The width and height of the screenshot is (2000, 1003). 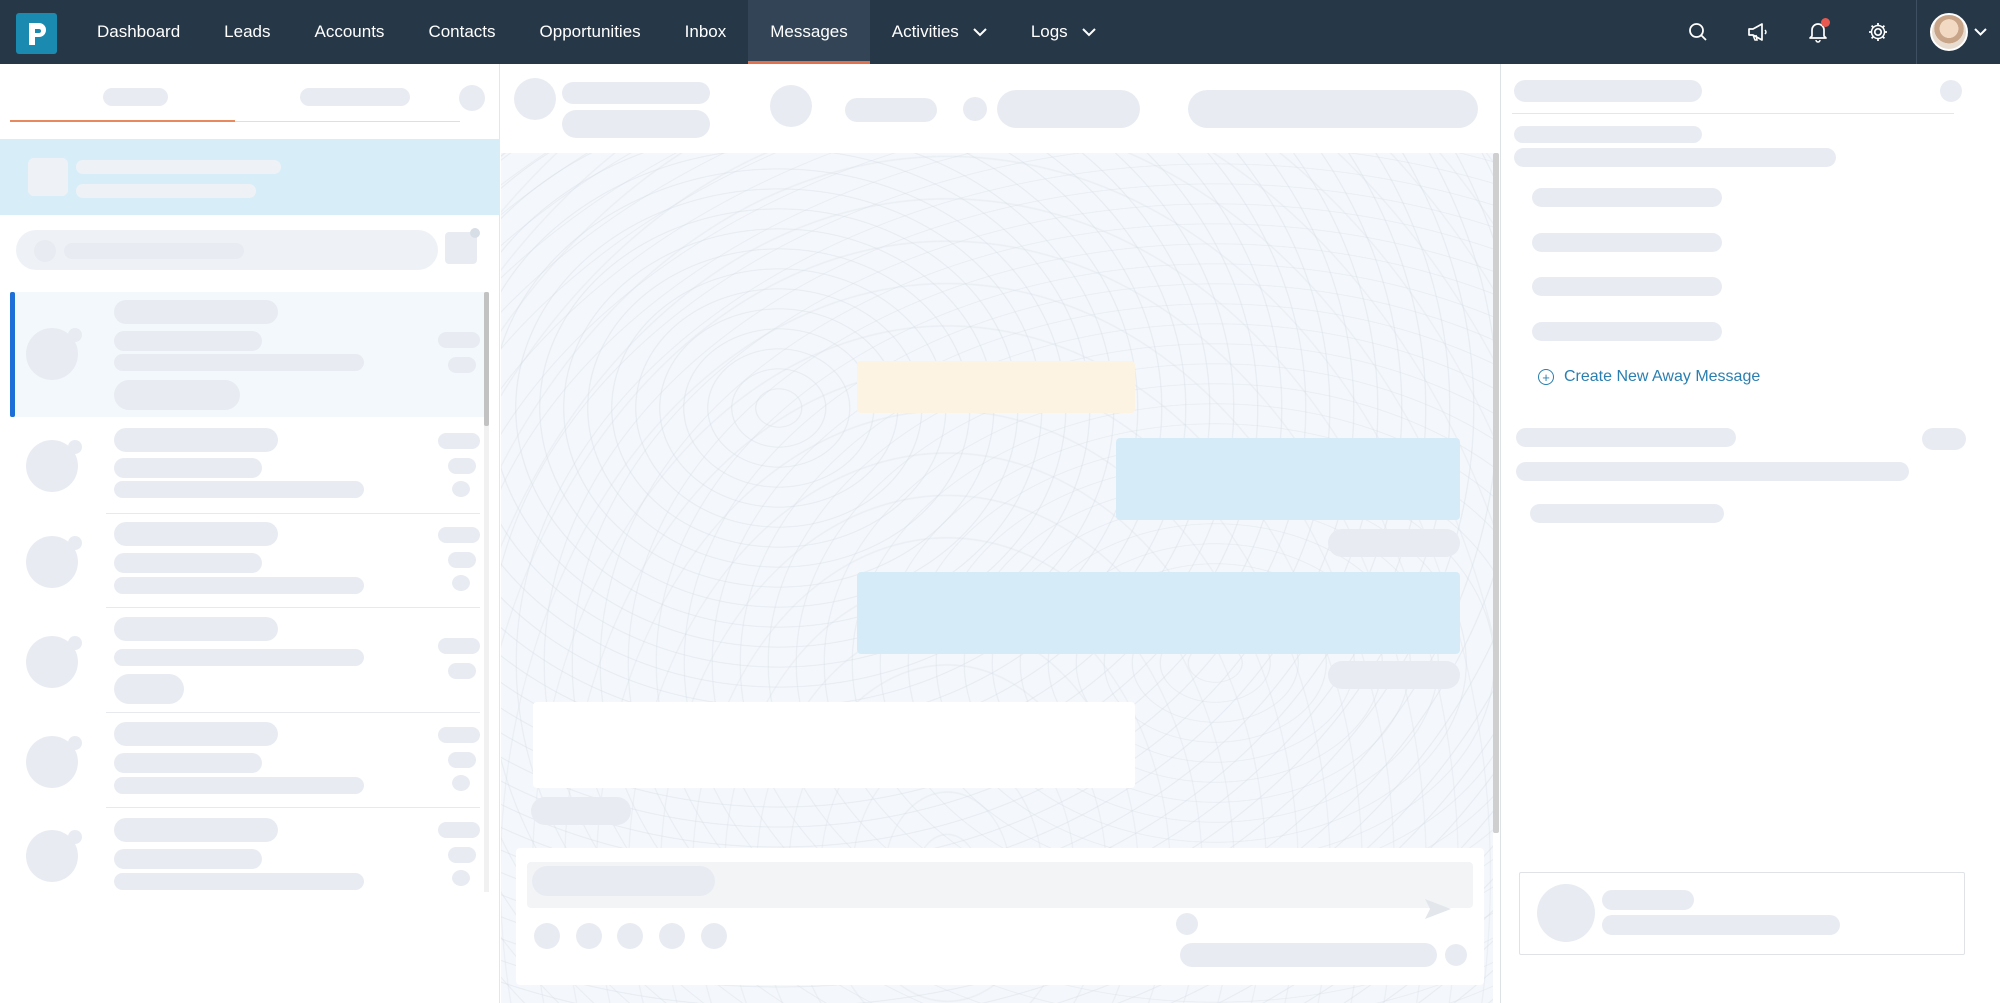 I want to click on nav-accounts: Accounts, so click(x=350, y=32).